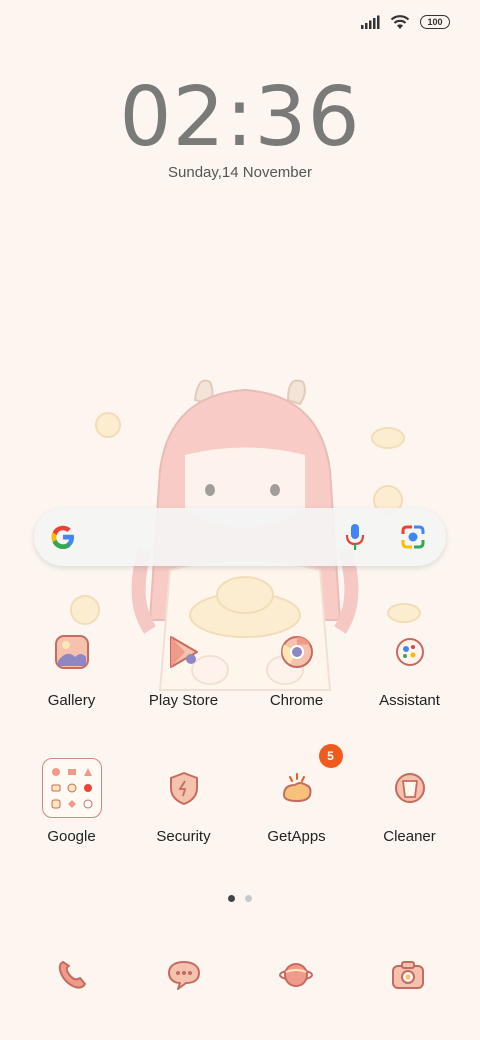 The height and width of the screenshot is (1040, 480). I want to click on camera-icon, so click(408, 975).